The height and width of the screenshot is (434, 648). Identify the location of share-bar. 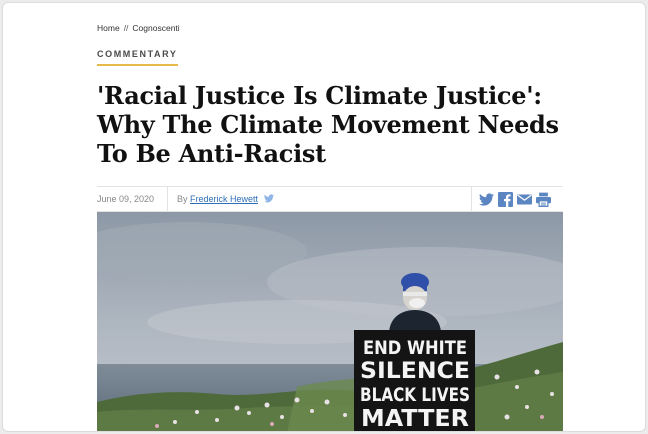
(515, 199).